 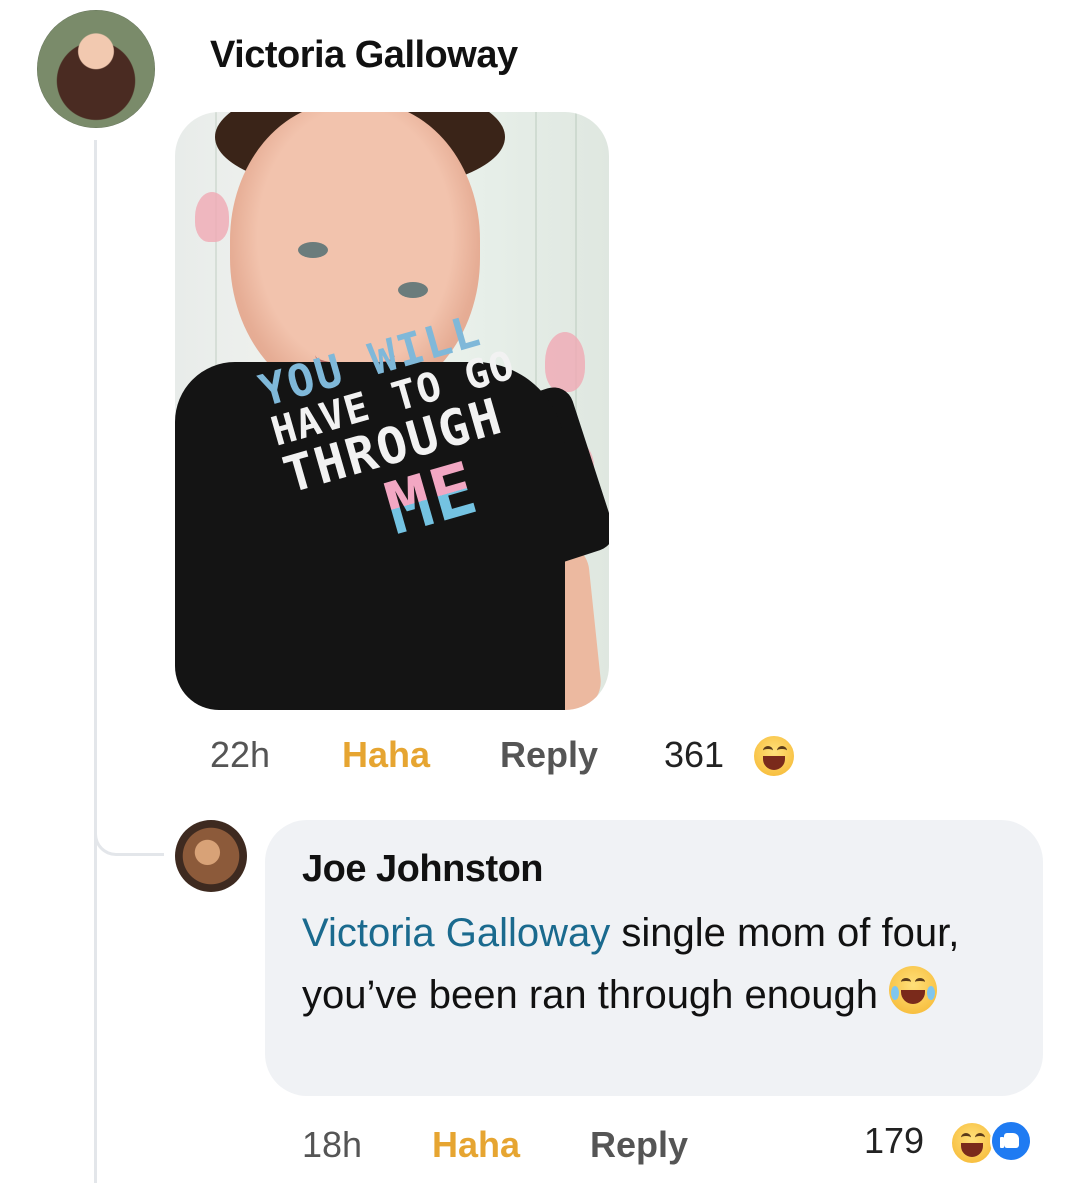 What do you see at coordinates (476, 1145) in the screenshot?
I see `reply-haha-button: Haha` at bounding box center [476, 1145].